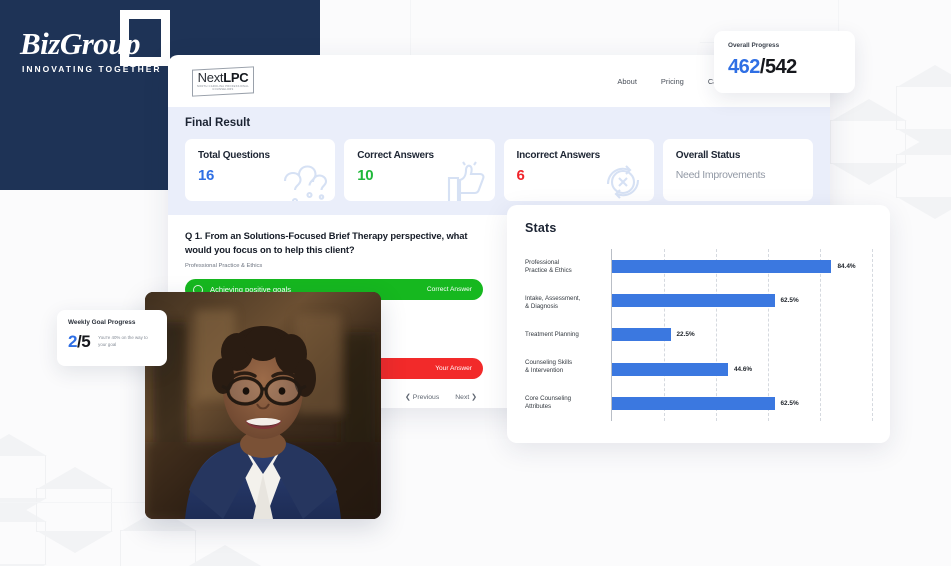 This screenshot has width=951, height=566. I want to click on stats-title: Stats, so click(541, 228).